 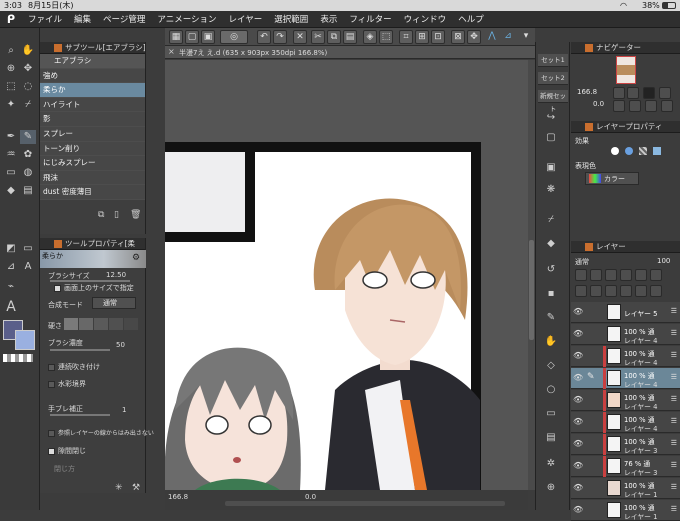 What do you see at coordinates (553, 60) in the screenshot?
I see `set-tab-1: セット1` at bounding box center [553, 60].